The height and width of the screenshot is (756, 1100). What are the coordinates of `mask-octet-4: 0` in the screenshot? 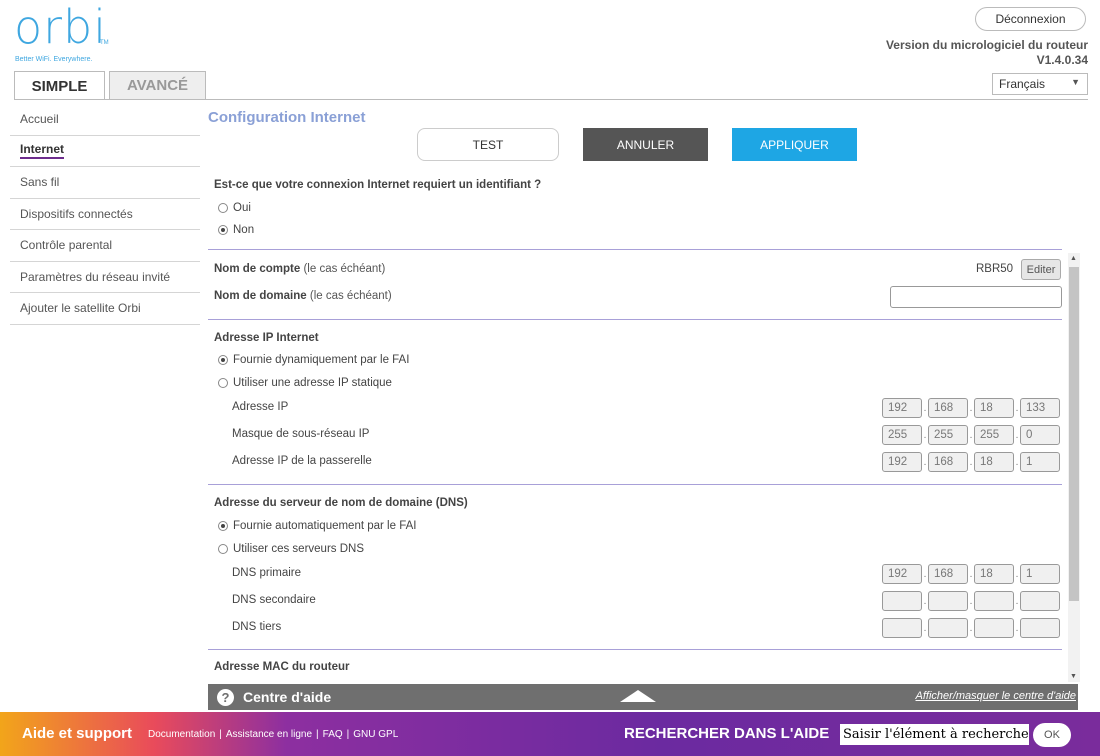 It's located at (1040, 435).